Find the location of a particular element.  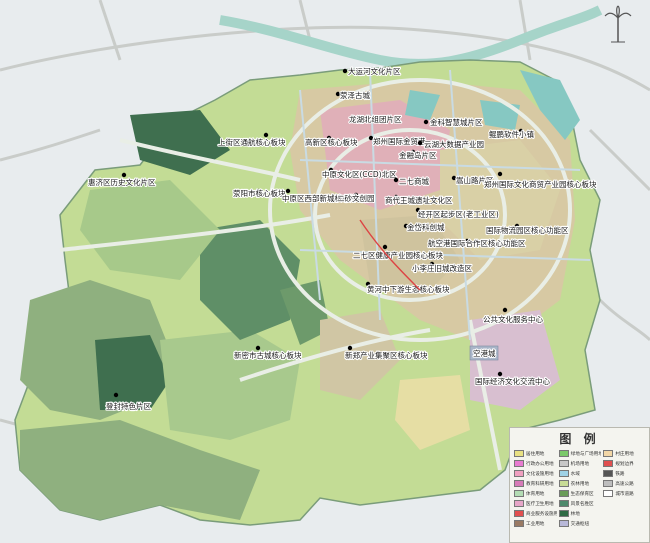

district-label: 上街区通航核心板块 is located at coordinates (252, 142).